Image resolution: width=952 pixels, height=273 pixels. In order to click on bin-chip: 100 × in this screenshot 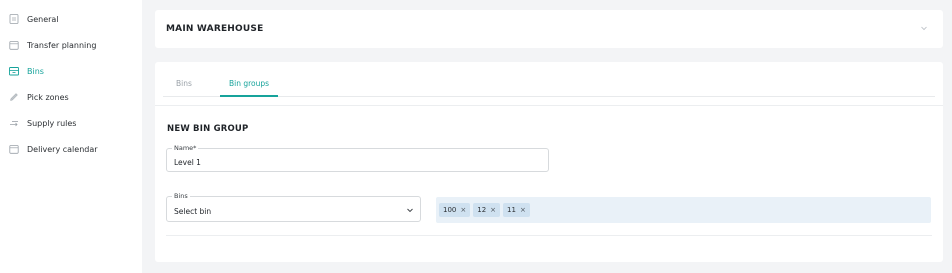, I will do `click(455, 210)`.